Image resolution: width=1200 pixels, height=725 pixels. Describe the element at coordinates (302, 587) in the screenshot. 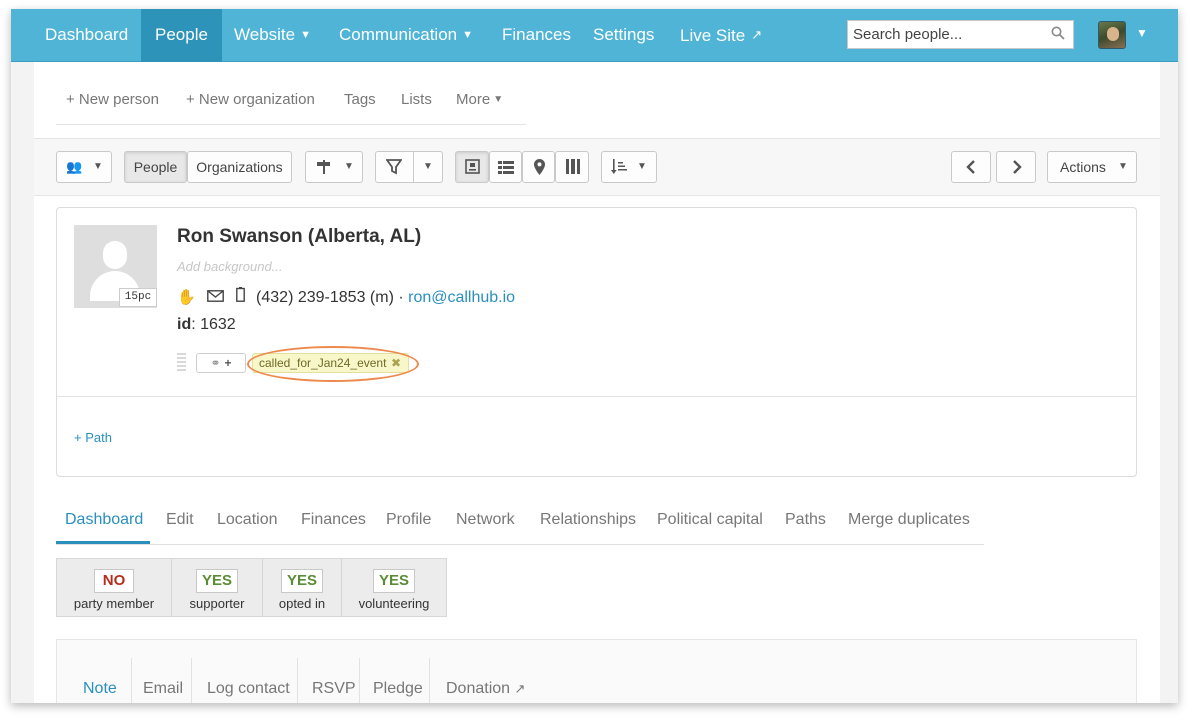

I see `flag-opted-in: YES opted in` at that location.